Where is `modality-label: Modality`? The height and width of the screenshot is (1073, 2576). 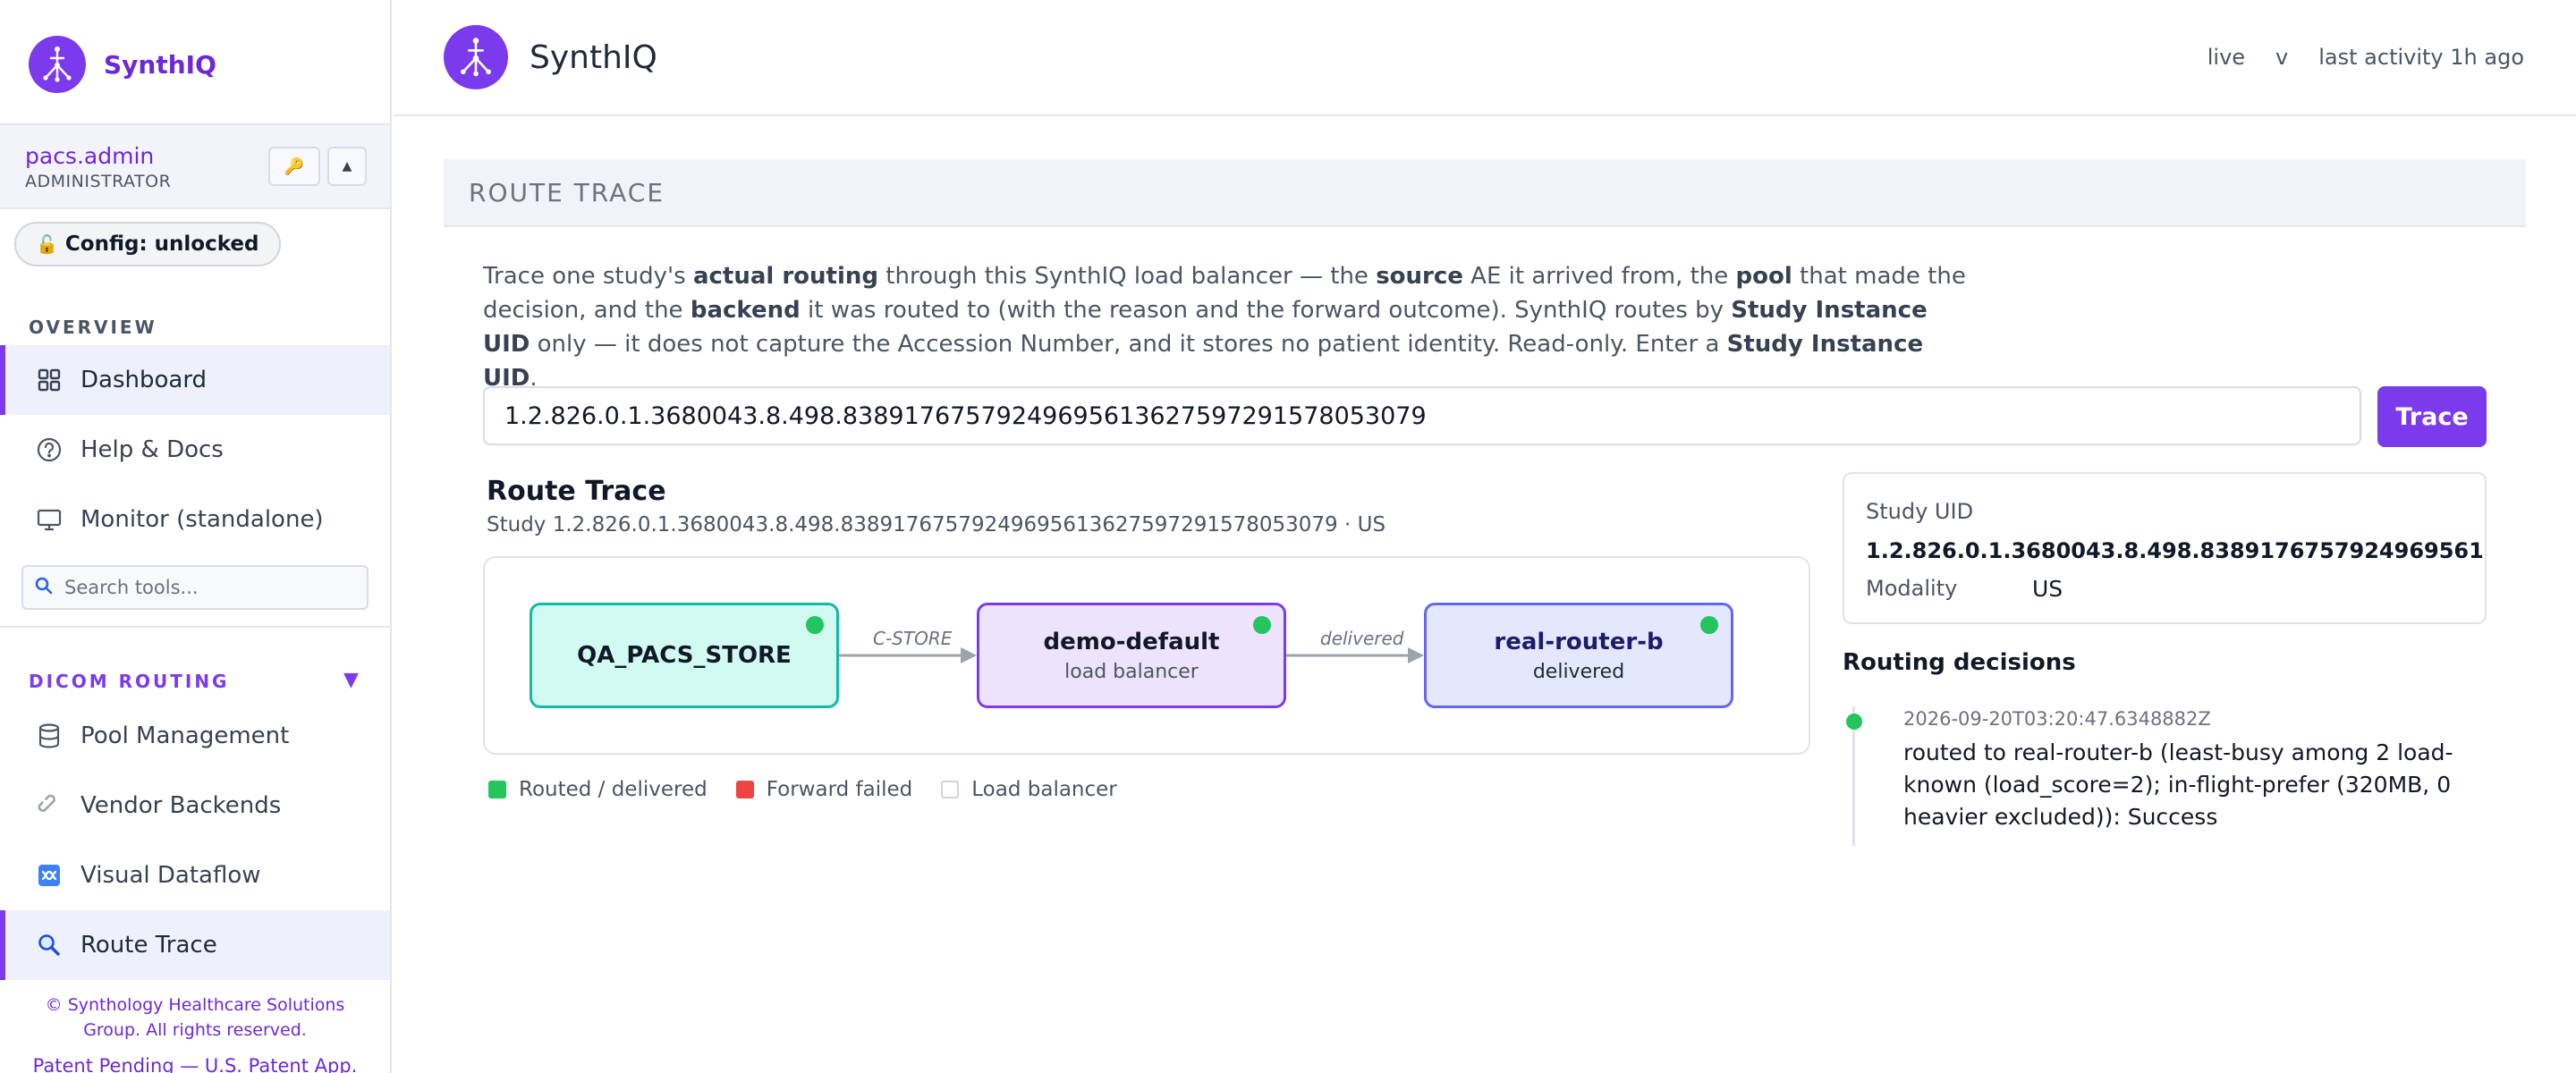
modality-label: Modality is located at coordinates (1912, 588).